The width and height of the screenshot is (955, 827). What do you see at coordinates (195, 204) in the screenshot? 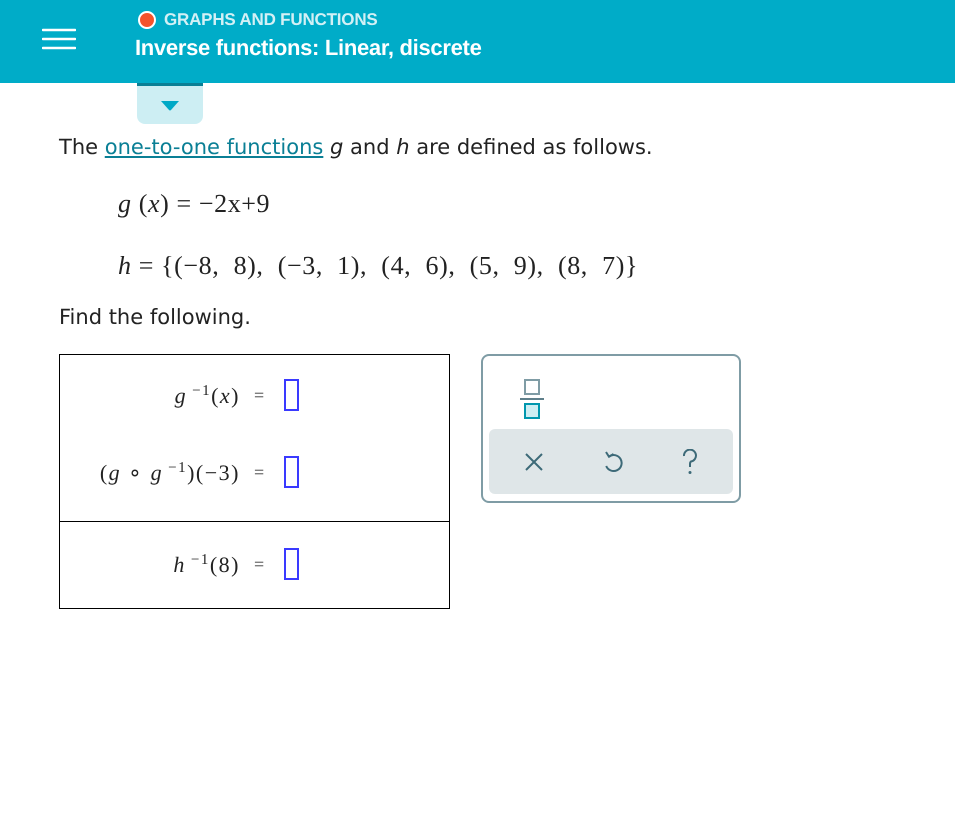
I see `math-equation: g (x) = −2x+9` at bounding box center [195, 204].